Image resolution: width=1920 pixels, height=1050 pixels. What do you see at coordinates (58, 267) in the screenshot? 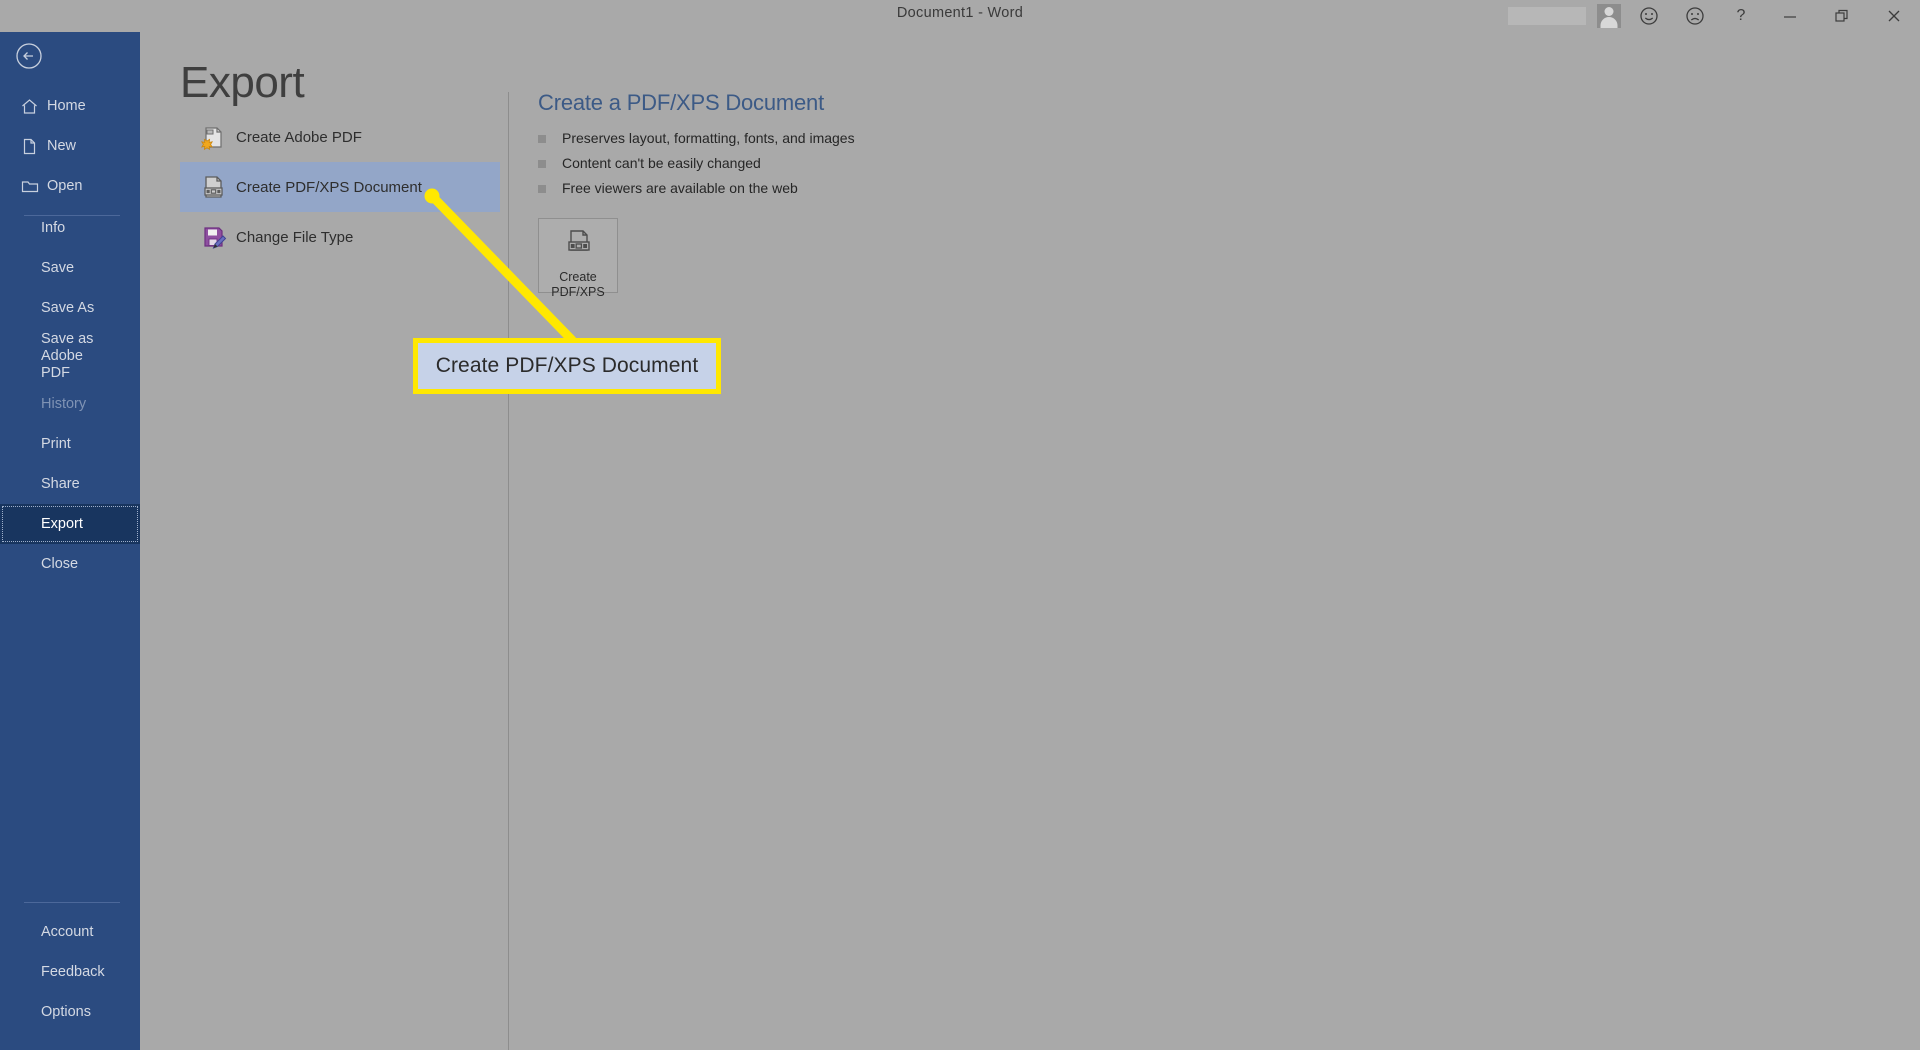
I see `sidebar-item-save-label: Save` at bounding box center [58, 267].